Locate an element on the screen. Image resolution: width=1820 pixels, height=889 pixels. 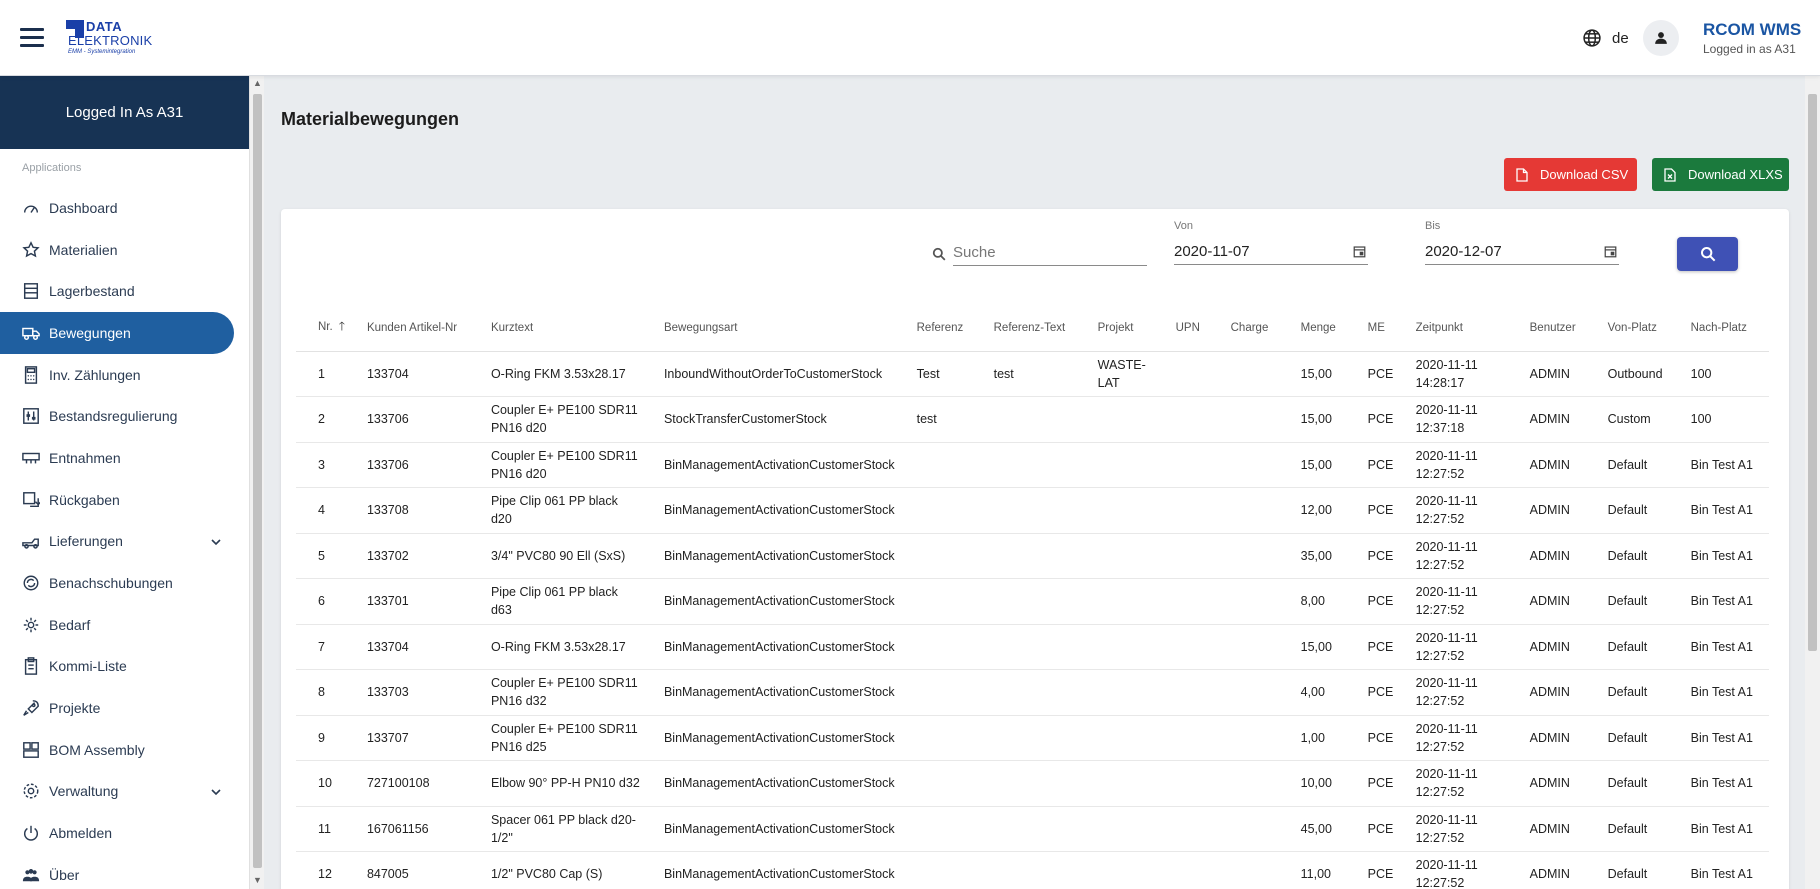
sidebar-item-dashboard: Dashboard is located at coordinates (117, 208).